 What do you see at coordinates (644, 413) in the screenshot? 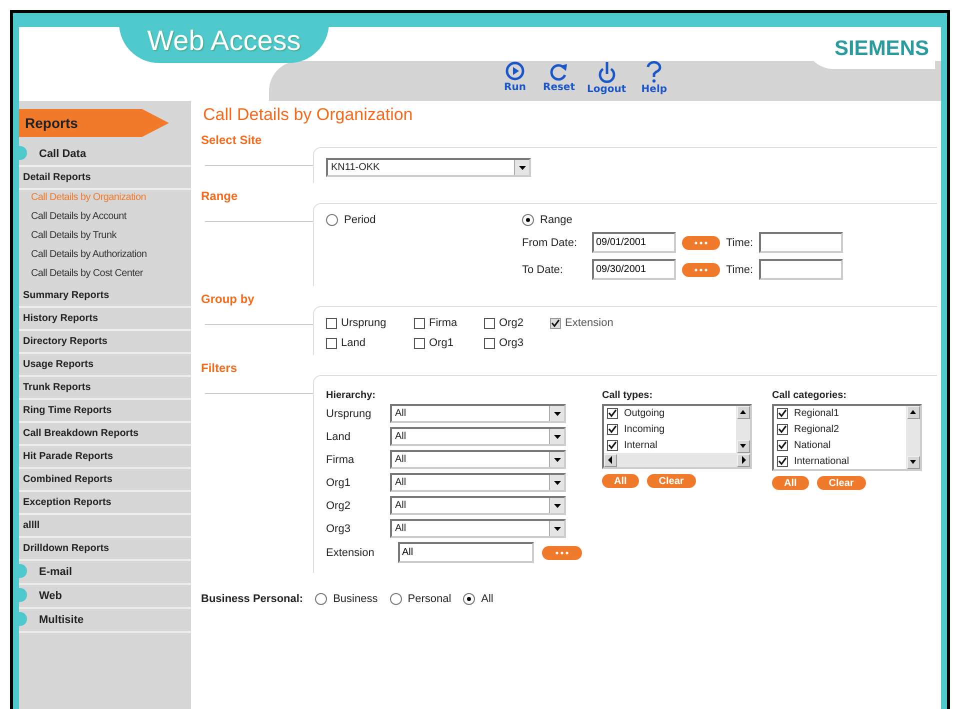
I see `list-item: Outgoing` at bounding box center [644, 413].